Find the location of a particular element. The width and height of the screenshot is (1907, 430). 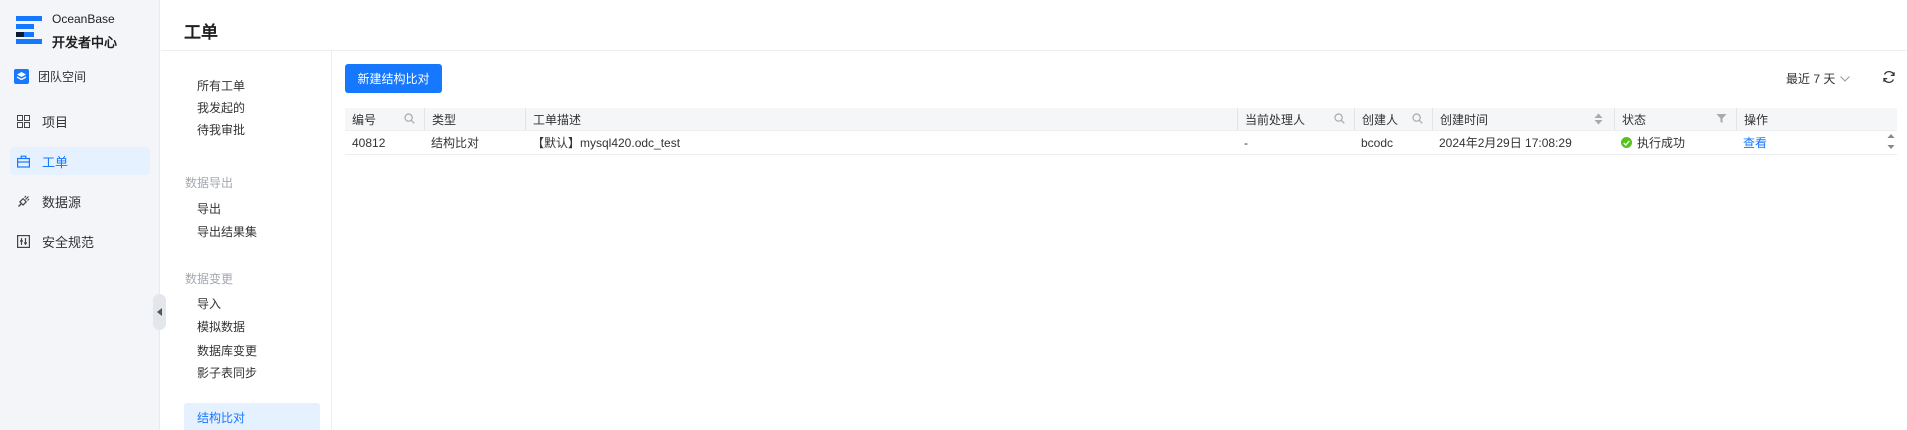

nav-item-label: 数据源 is located at coordinates (62, 202).